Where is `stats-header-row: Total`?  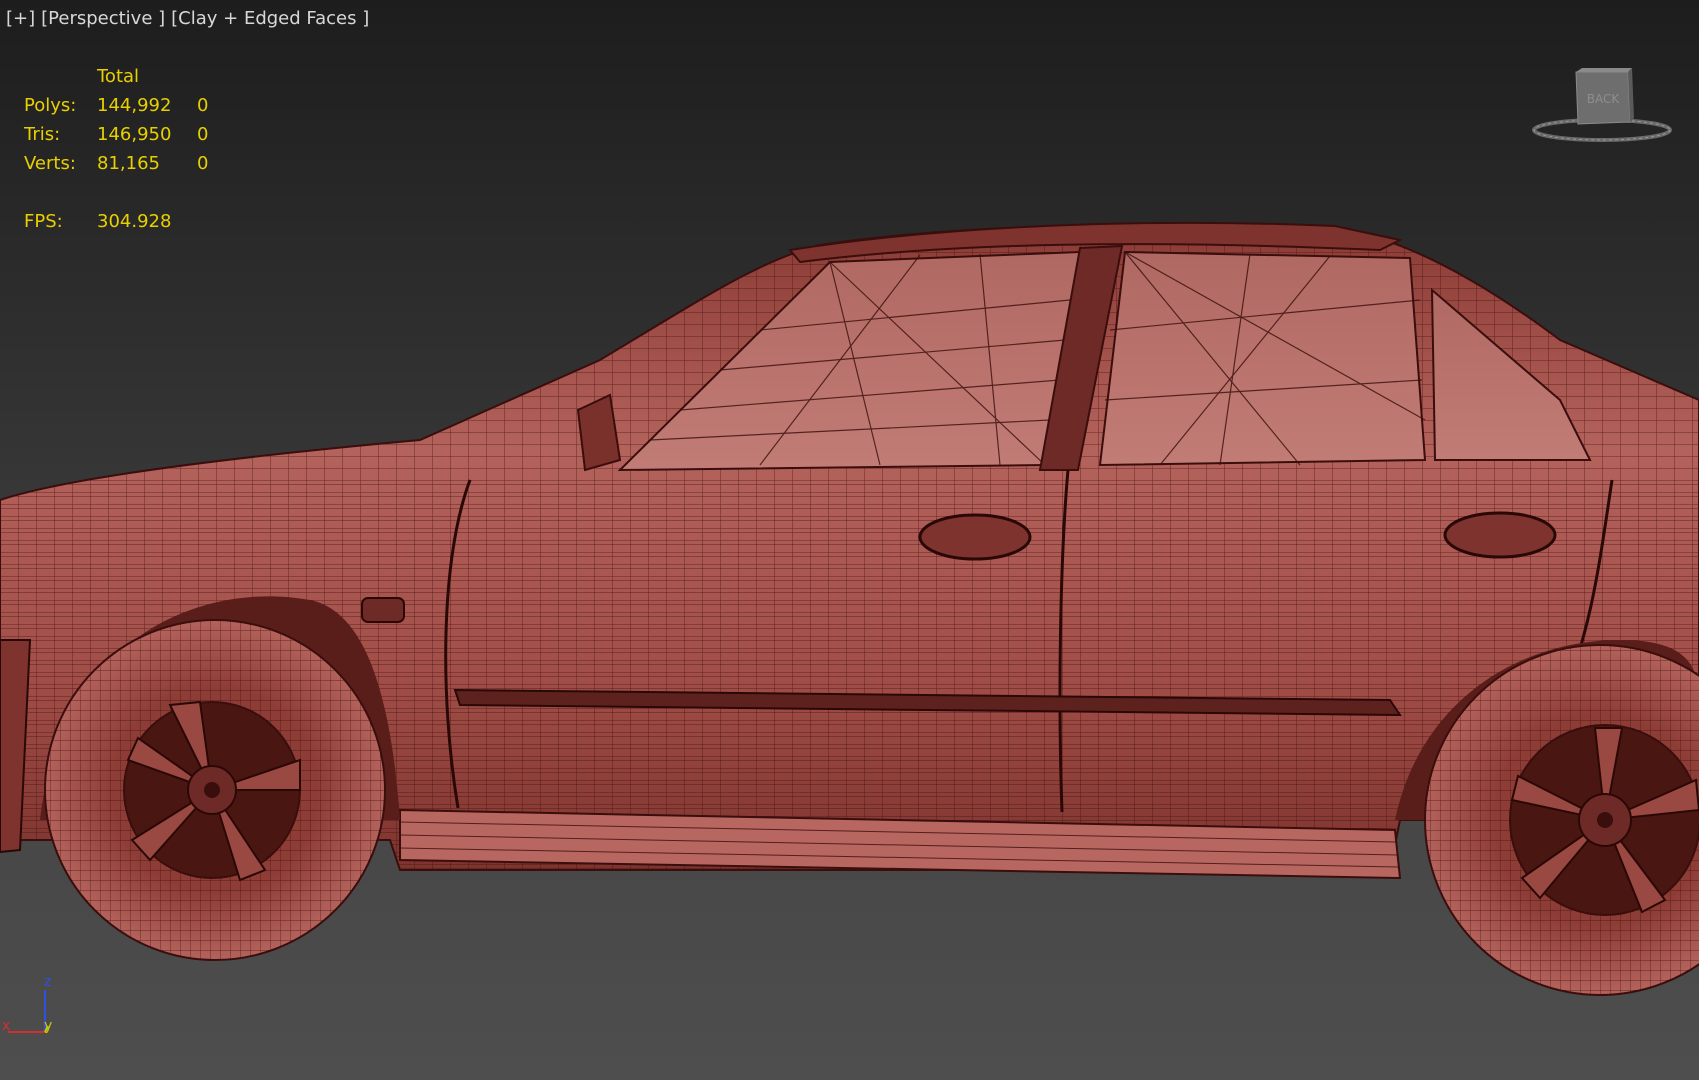 stats-header-row: Total is located at coordinates (125, 76).